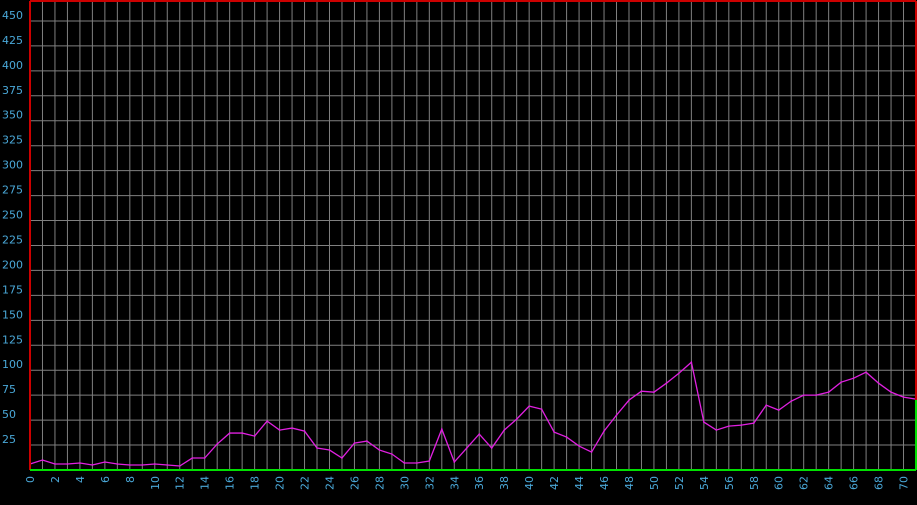 The image size is (917, 505). I want to click on y-tick-label: 175, so click(12, 289).